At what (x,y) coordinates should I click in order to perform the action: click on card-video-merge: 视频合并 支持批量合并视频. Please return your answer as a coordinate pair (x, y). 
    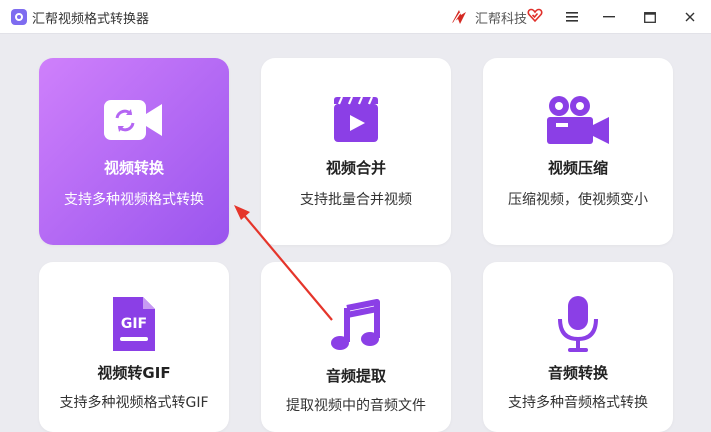
    Looking at the image, I should click on (356, 151).